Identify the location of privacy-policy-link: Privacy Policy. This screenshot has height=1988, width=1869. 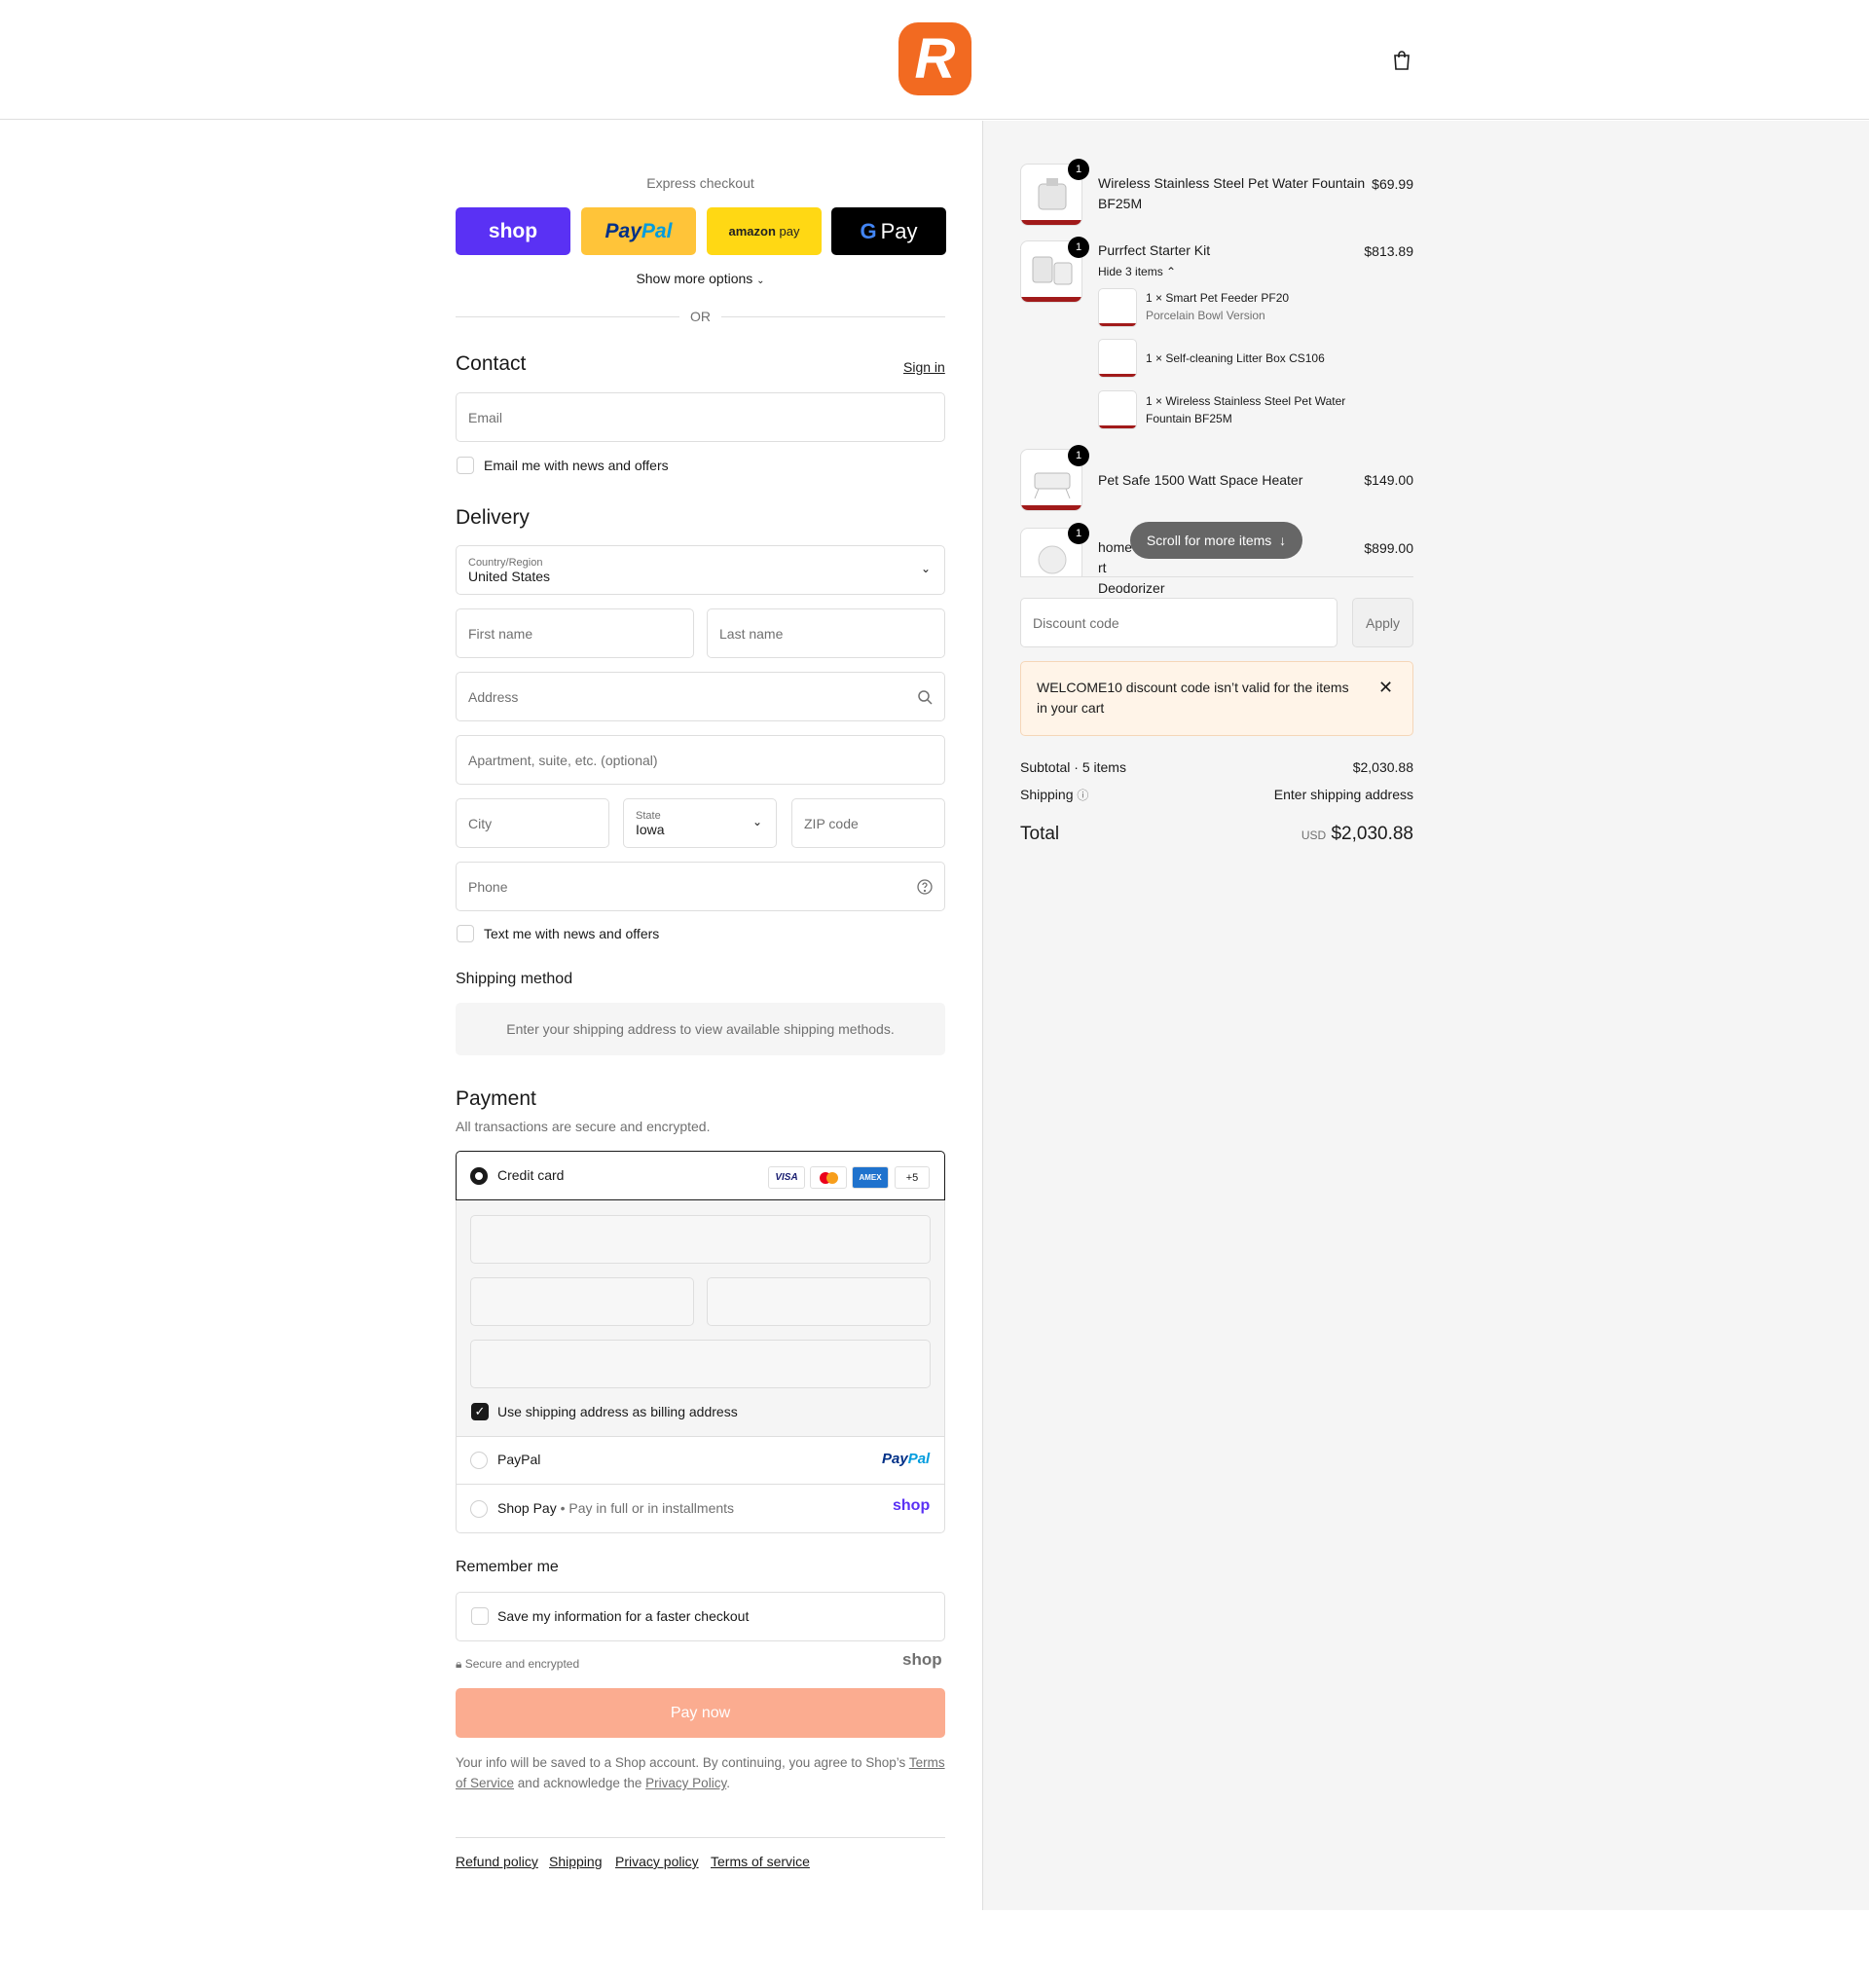
(685, 1783).